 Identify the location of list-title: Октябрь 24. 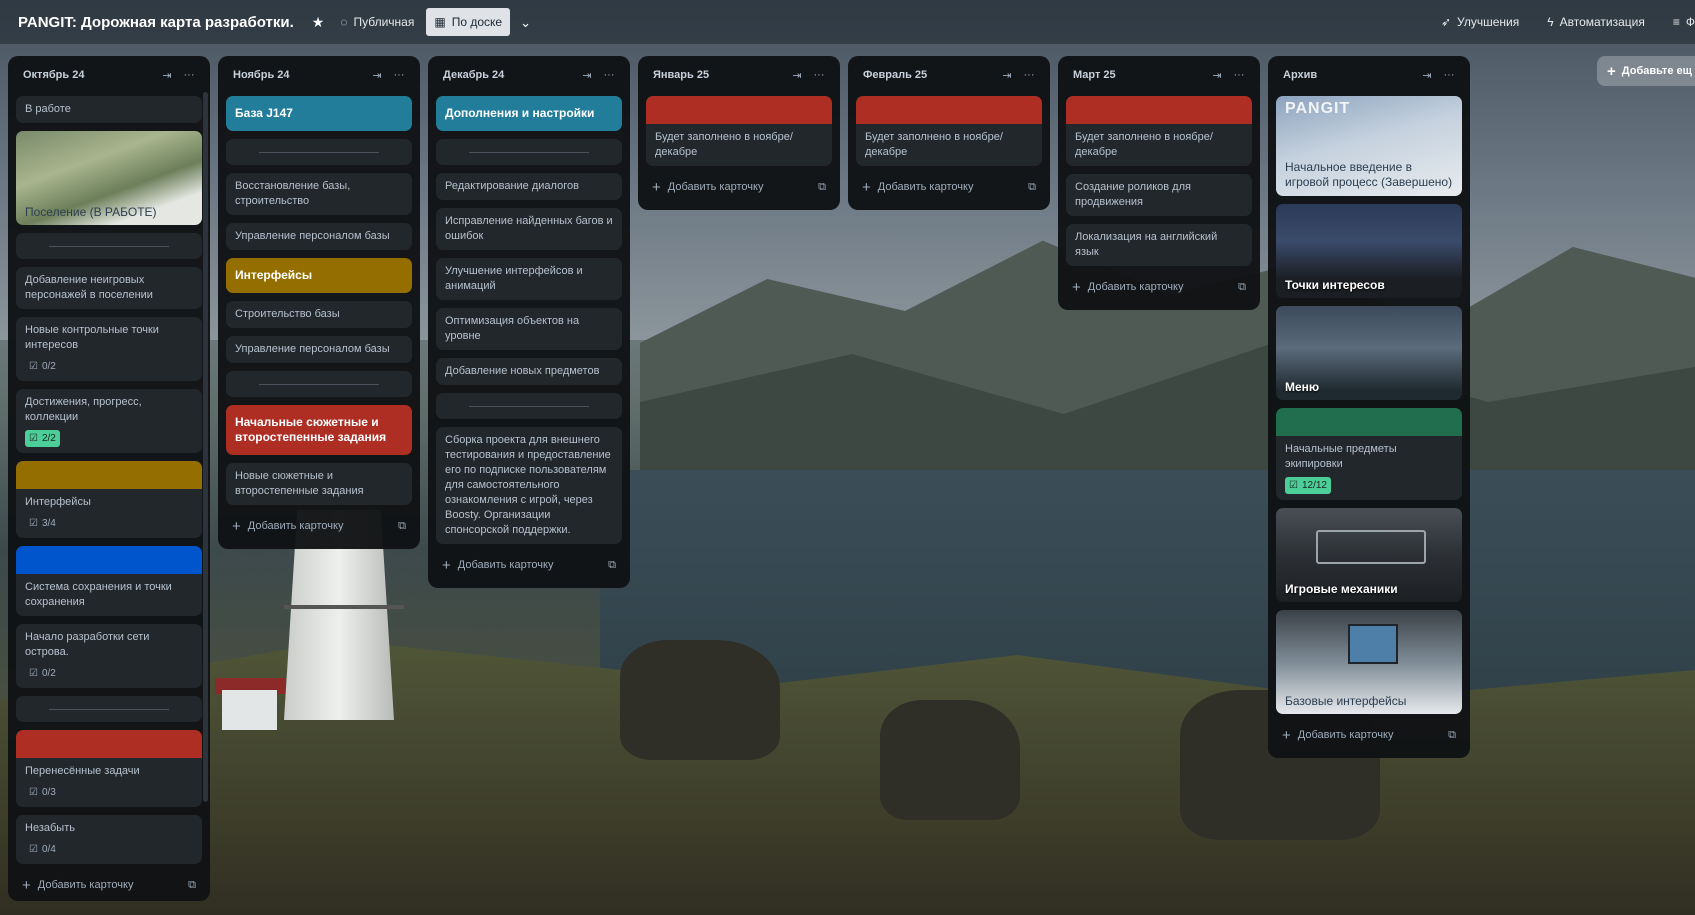
(89, 75).